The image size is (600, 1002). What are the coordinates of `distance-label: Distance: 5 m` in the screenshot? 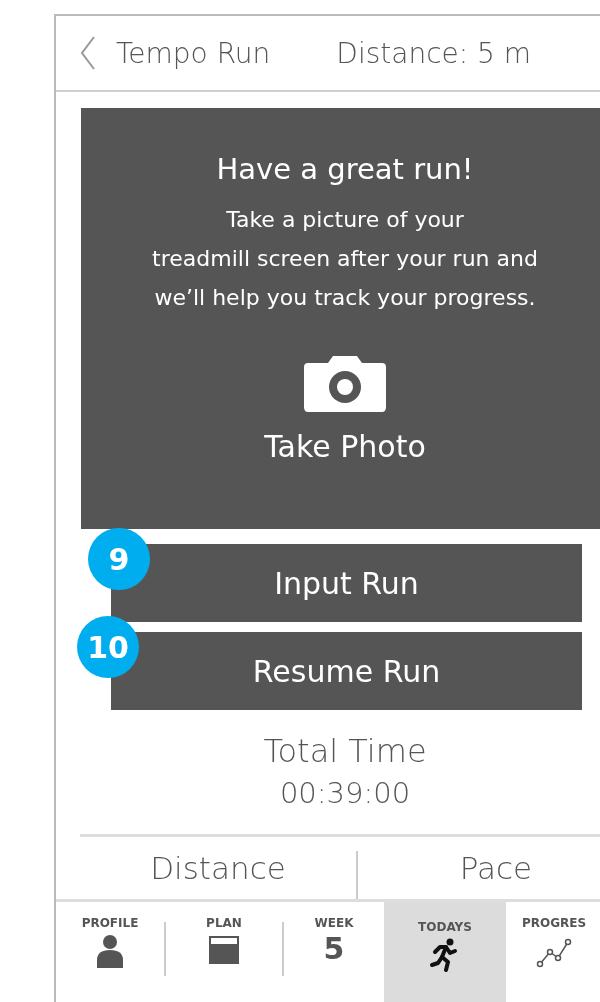 It's located at (434, 53).